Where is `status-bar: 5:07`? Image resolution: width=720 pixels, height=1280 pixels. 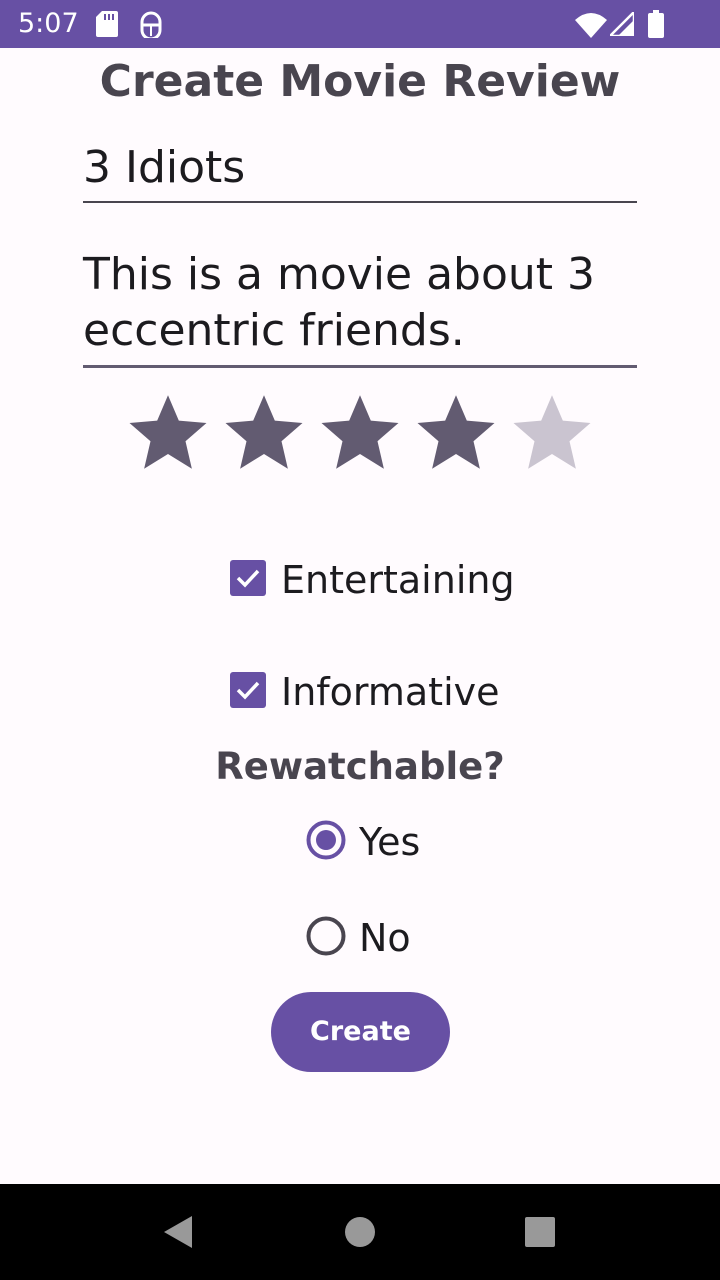 status-bar: 5:07 is located at coordinates (360, 24).